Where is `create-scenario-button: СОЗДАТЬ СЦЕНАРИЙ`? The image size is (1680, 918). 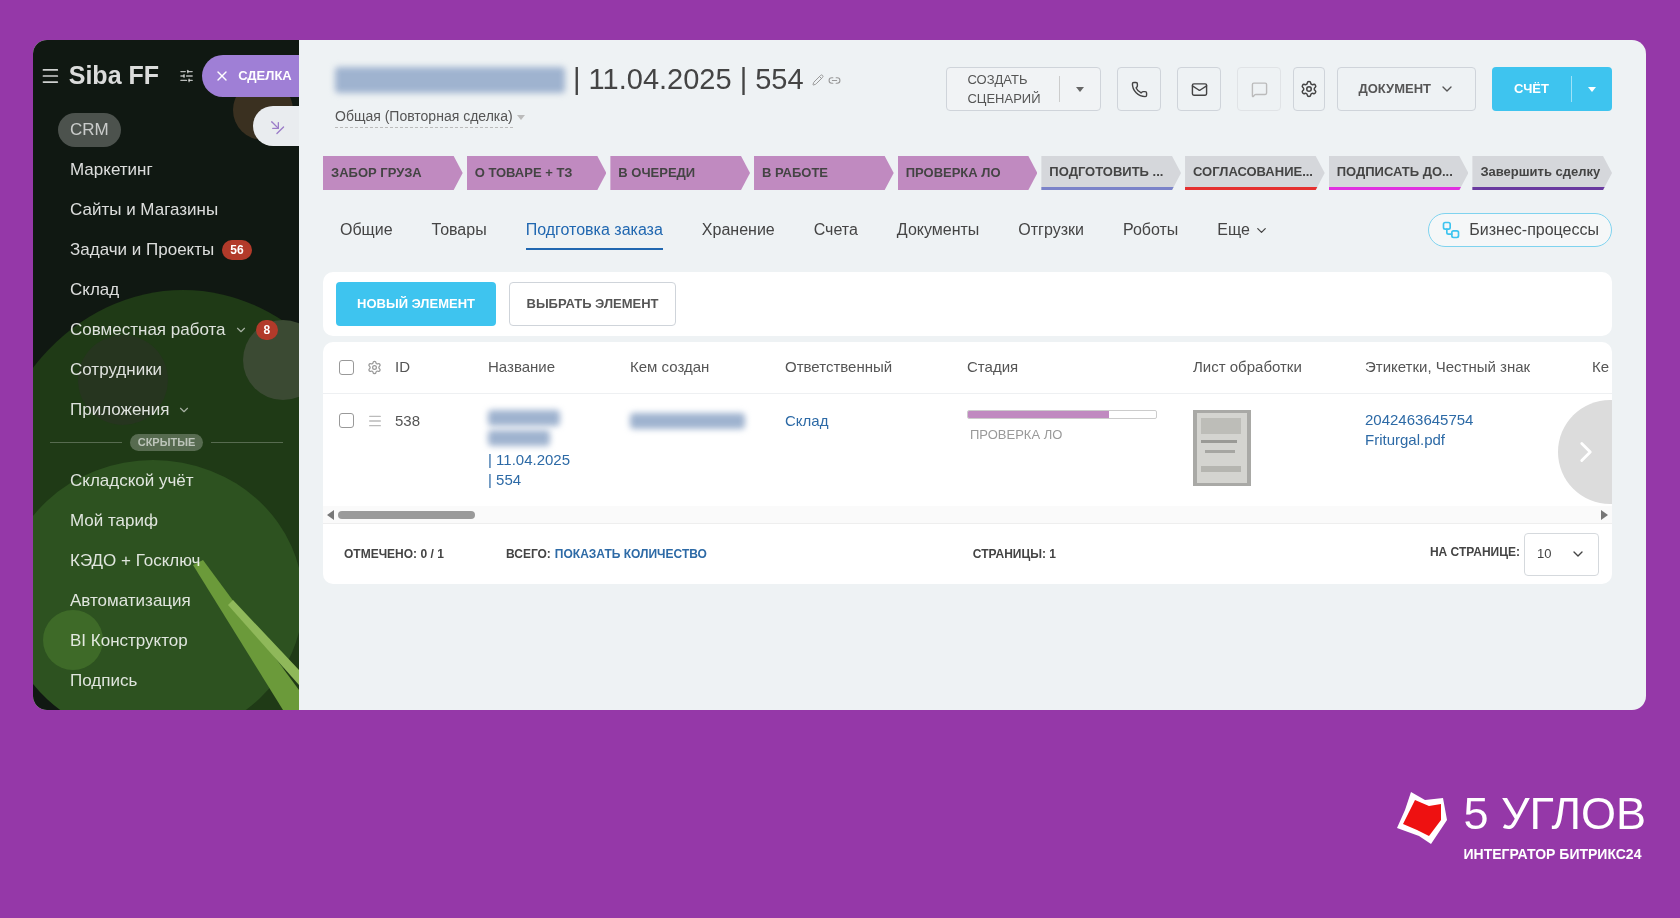 create-scenario-button: СОЗДАТЬ СЦЕНАРИЙ is located at coordinates (1024, 89).